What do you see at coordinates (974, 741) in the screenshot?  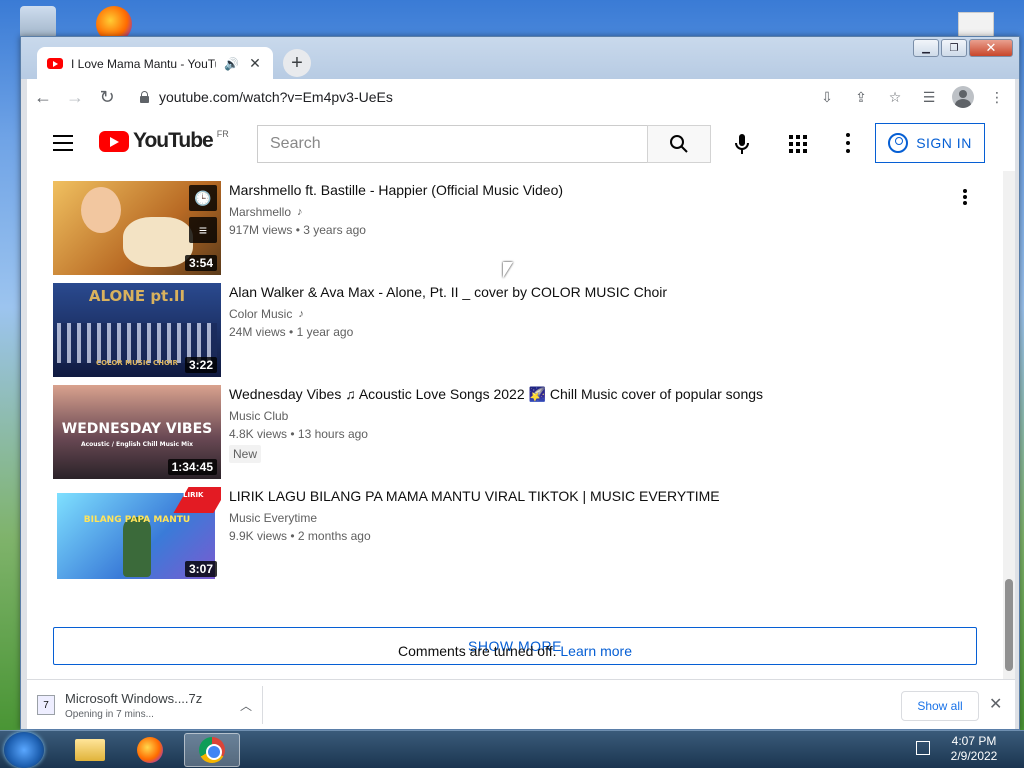 I see `clock-time: 4:07 PM` at bounding box center [974, 741].